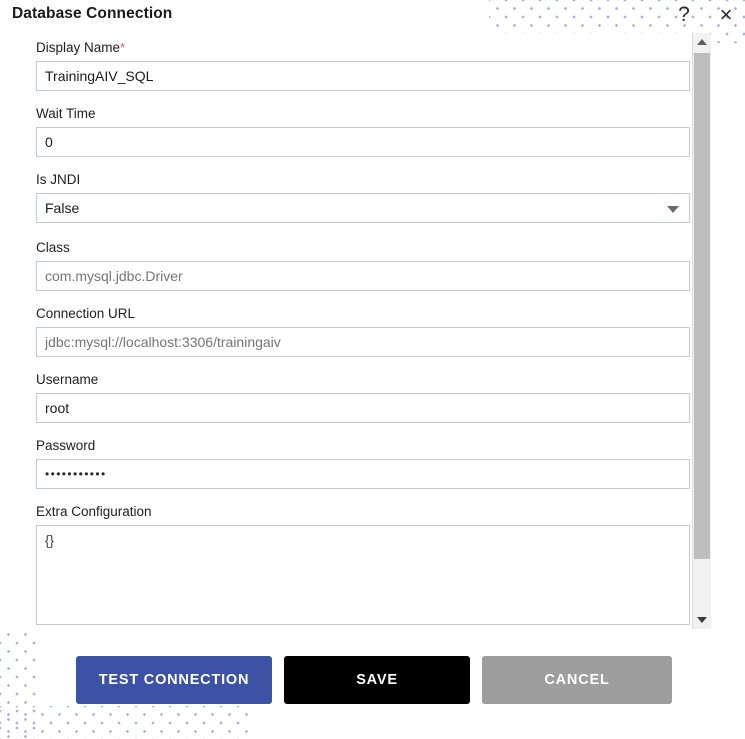 The image size is (745, 739). I want to click on triangle-up-icon, so click(702, 42).